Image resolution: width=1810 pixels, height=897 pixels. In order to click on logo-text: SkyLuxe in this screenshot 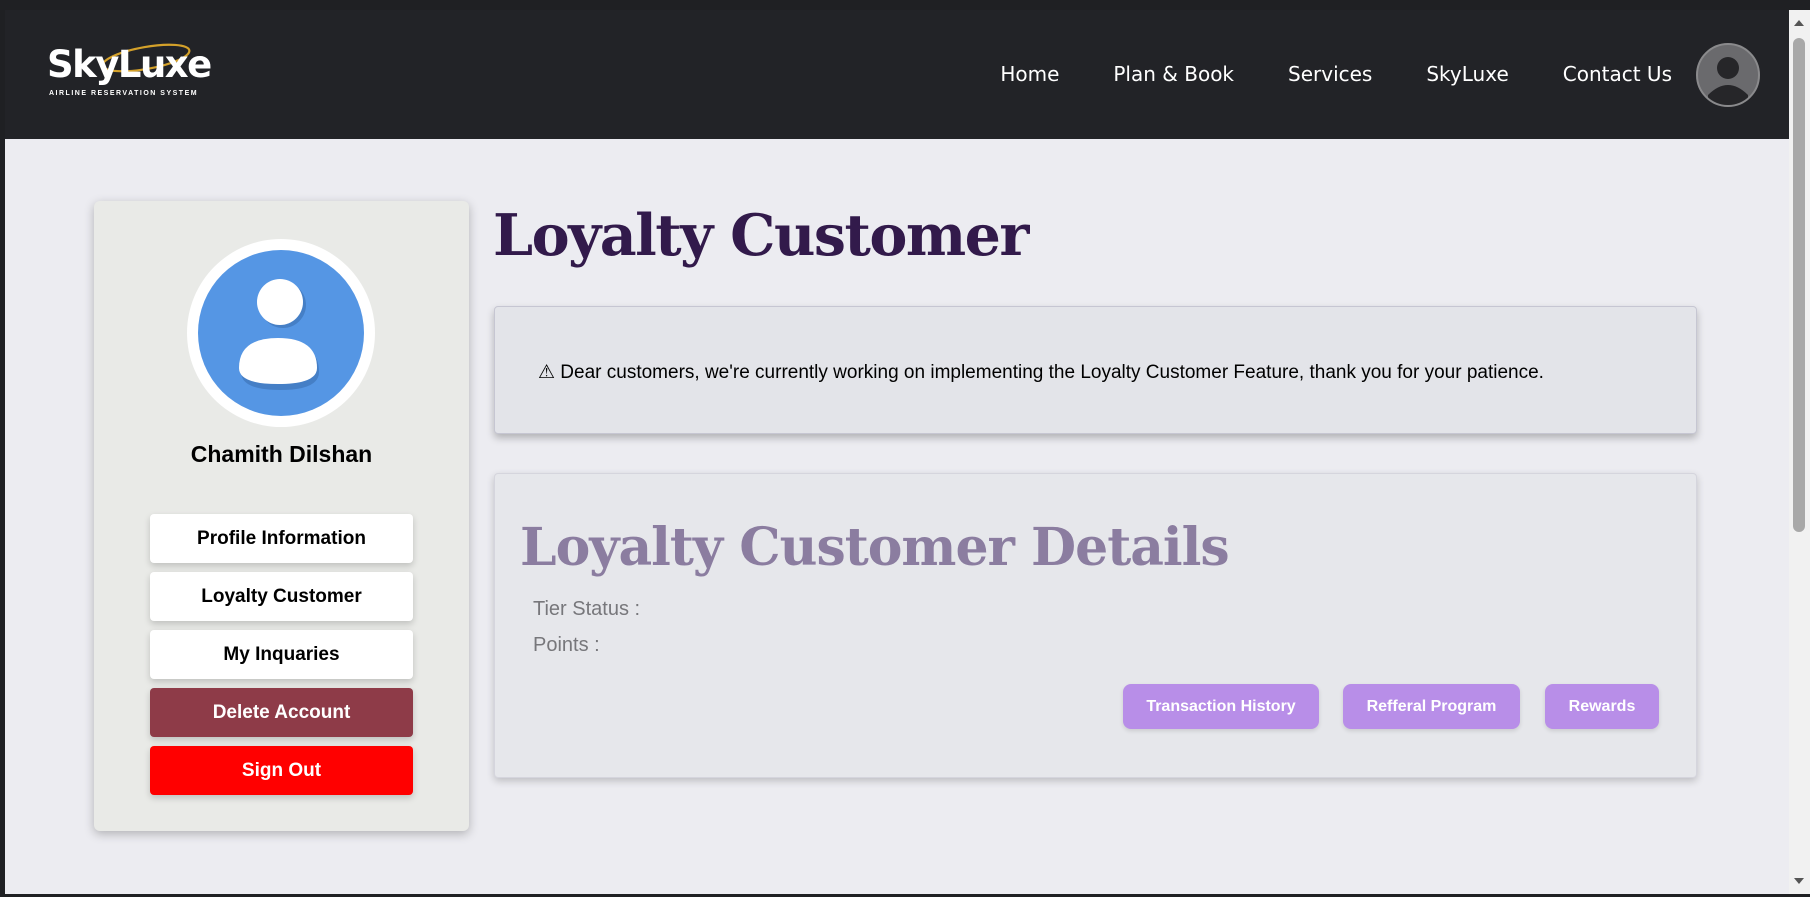, I will do `click(129, 64)`.